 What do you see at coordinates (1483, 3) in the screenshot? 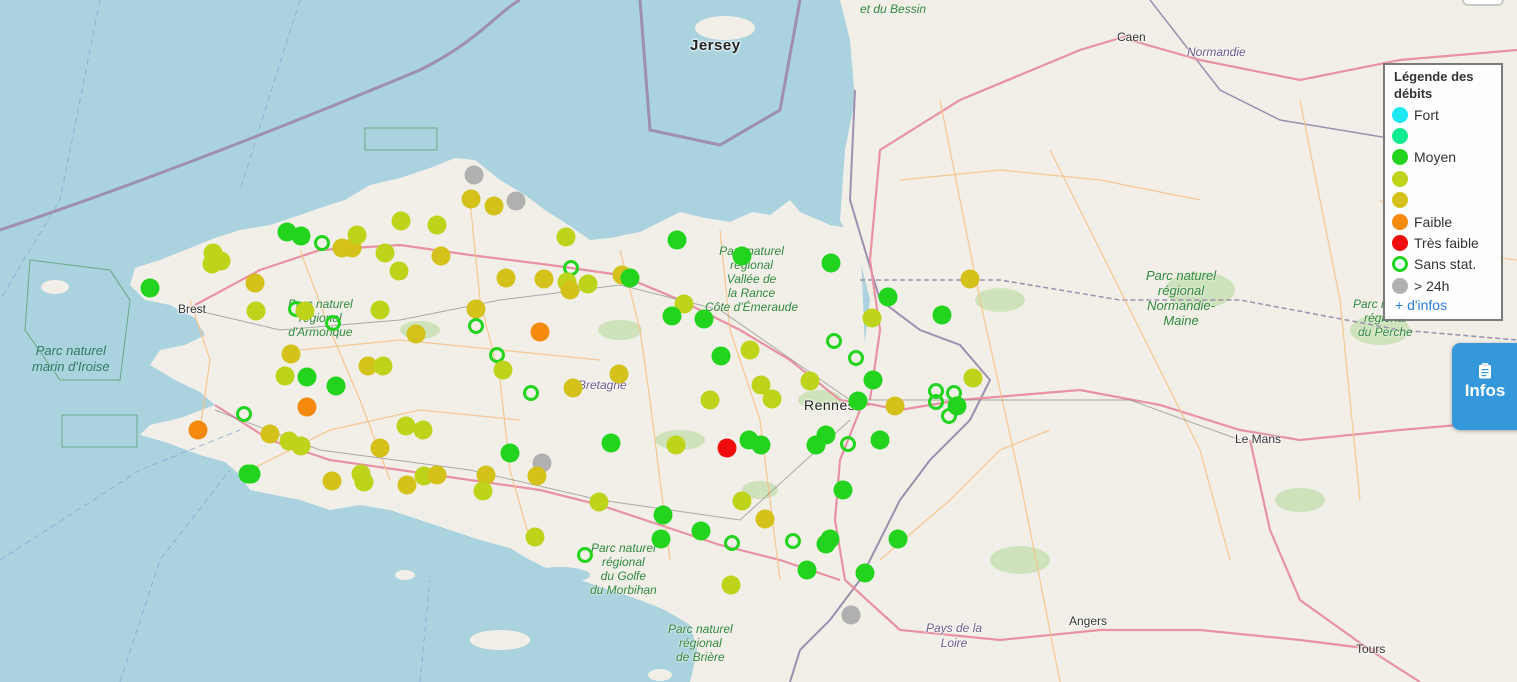
I see `map-control-tab` at bounding box center [1483, 3].